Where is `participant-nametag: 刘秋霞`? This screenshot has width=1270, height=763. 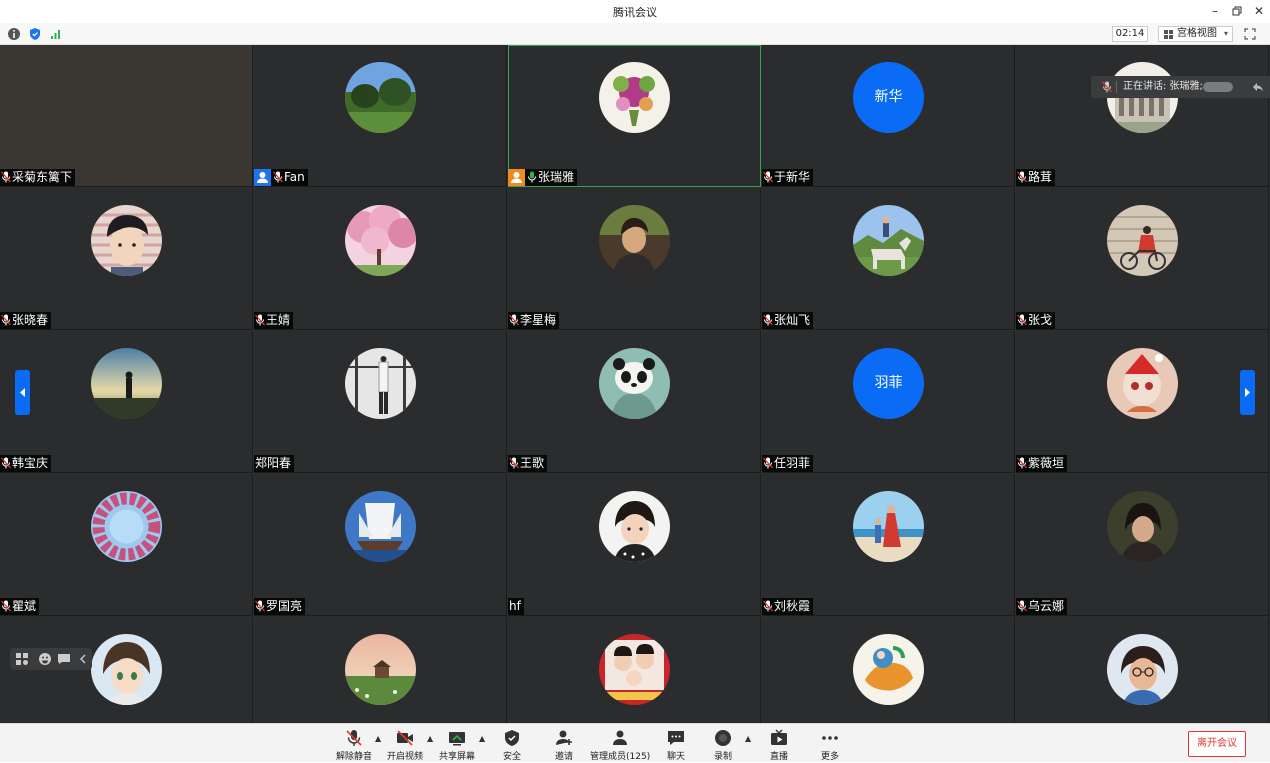 participant-nametag: 刘秋霞 is located at coordinates (788, 606).